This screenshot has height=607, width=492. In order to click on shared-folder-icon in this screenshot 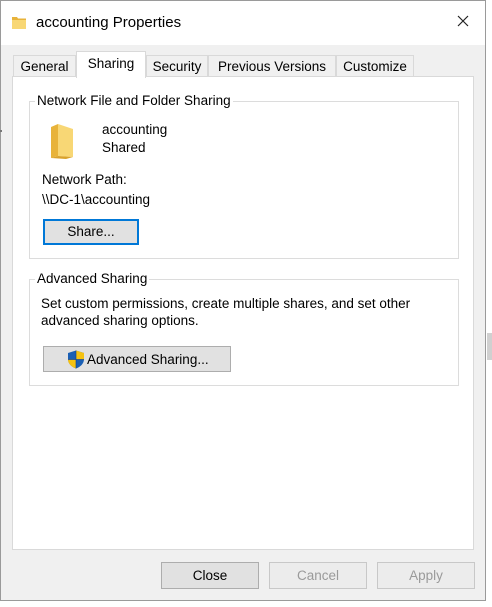, I will do `click(62, 141)`.